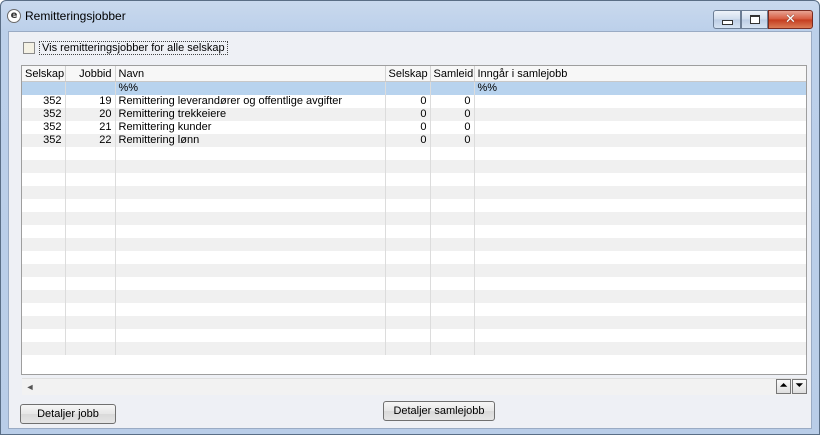 The width and height of the screenshot is (820, 435). What do you see at coordinates (783, 386) in the screenshot?
I see `first-record-button: ⏶` at bounding box center [783, 386].